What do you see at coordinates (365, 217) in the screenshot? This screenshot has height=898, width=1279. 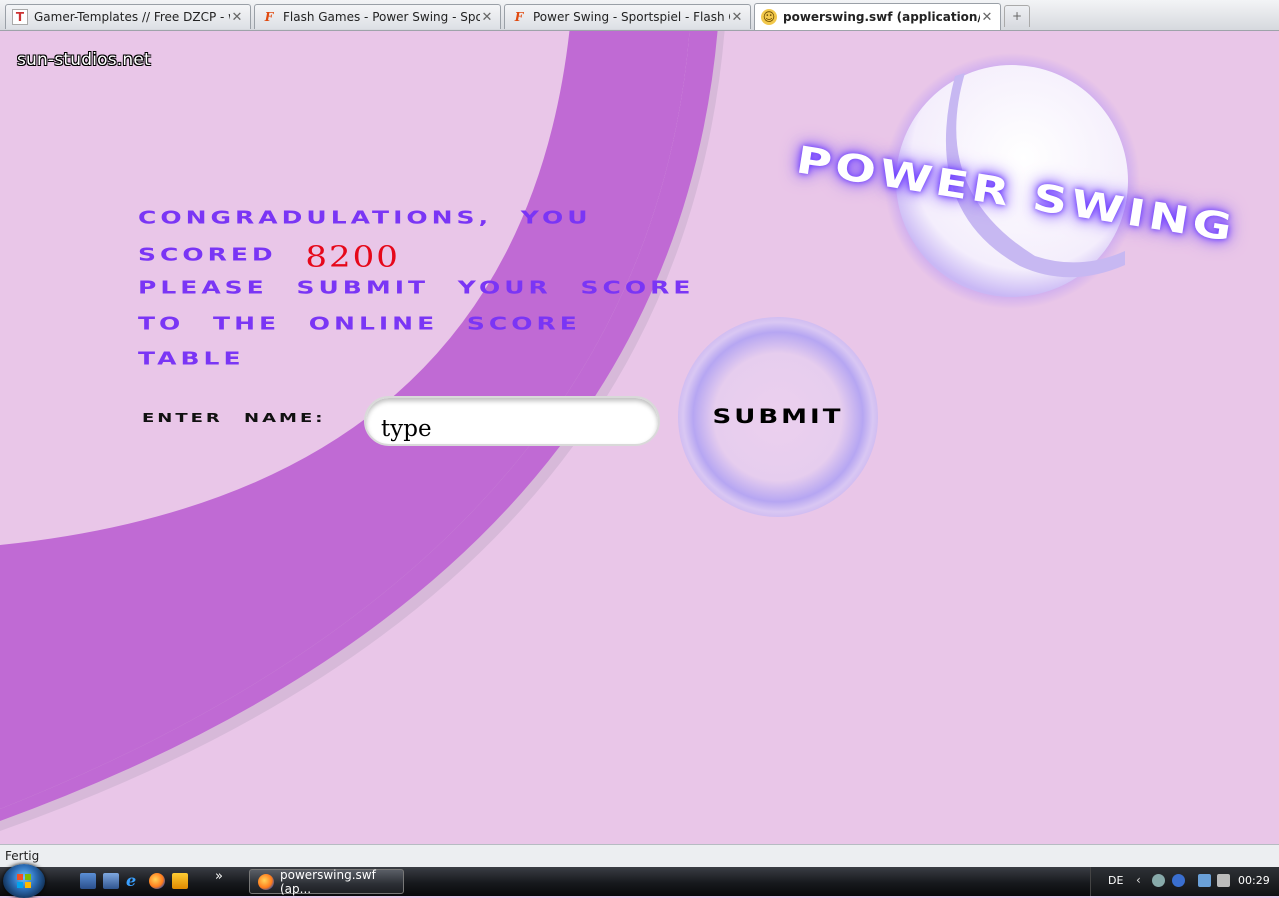 I see `congratulations-line: CONGRADULATIONS, YOU` at bounding box center [365, 217].